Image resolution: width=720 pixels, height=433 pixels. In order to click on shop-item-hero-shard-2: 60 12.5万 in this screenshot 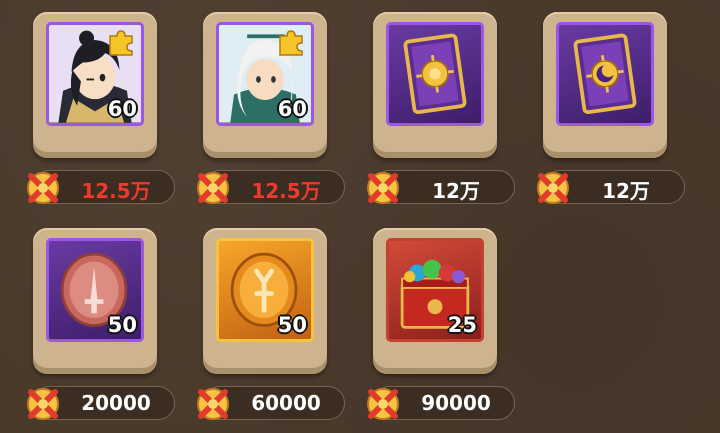, I will do `click(265, 105)`.